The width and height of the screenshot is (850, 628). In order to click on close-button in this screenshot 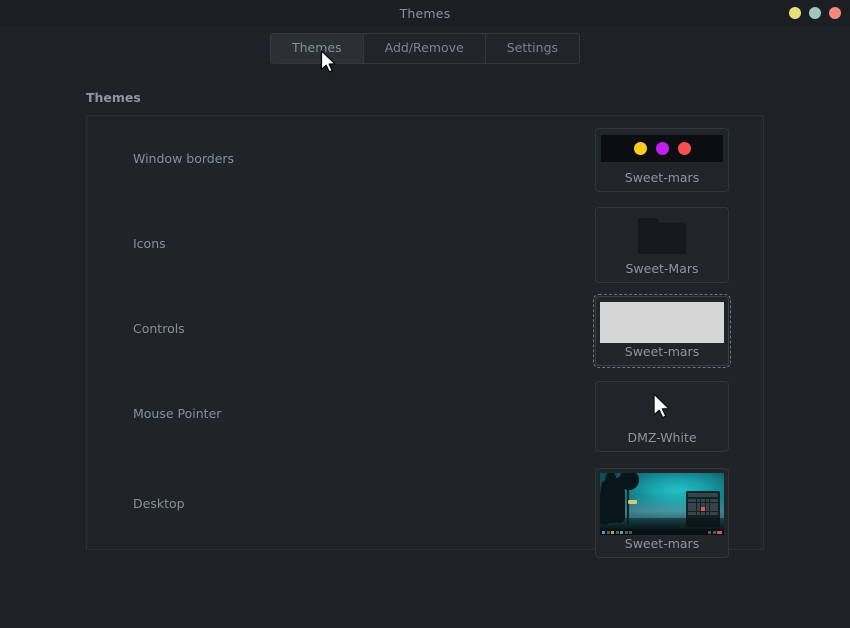, I will do `click(835, 13)`.